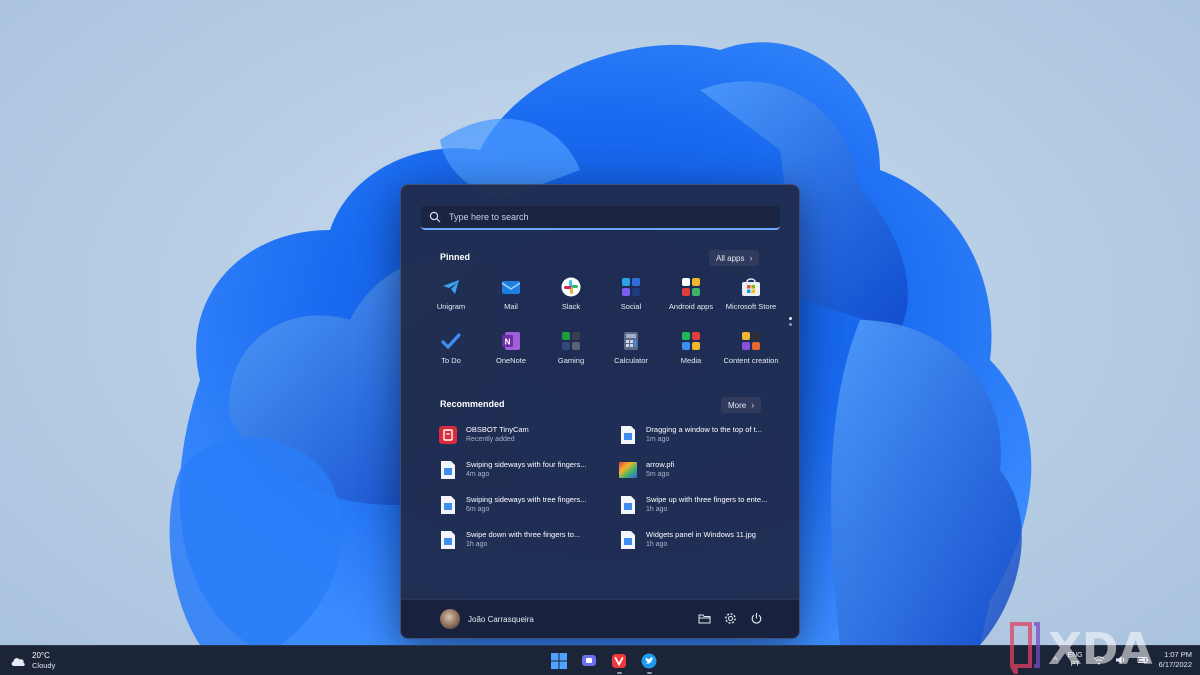  Describe the element at coordinates (511, 297) in the screenshot. I see `pinned-app-mail: Mail` at that location.